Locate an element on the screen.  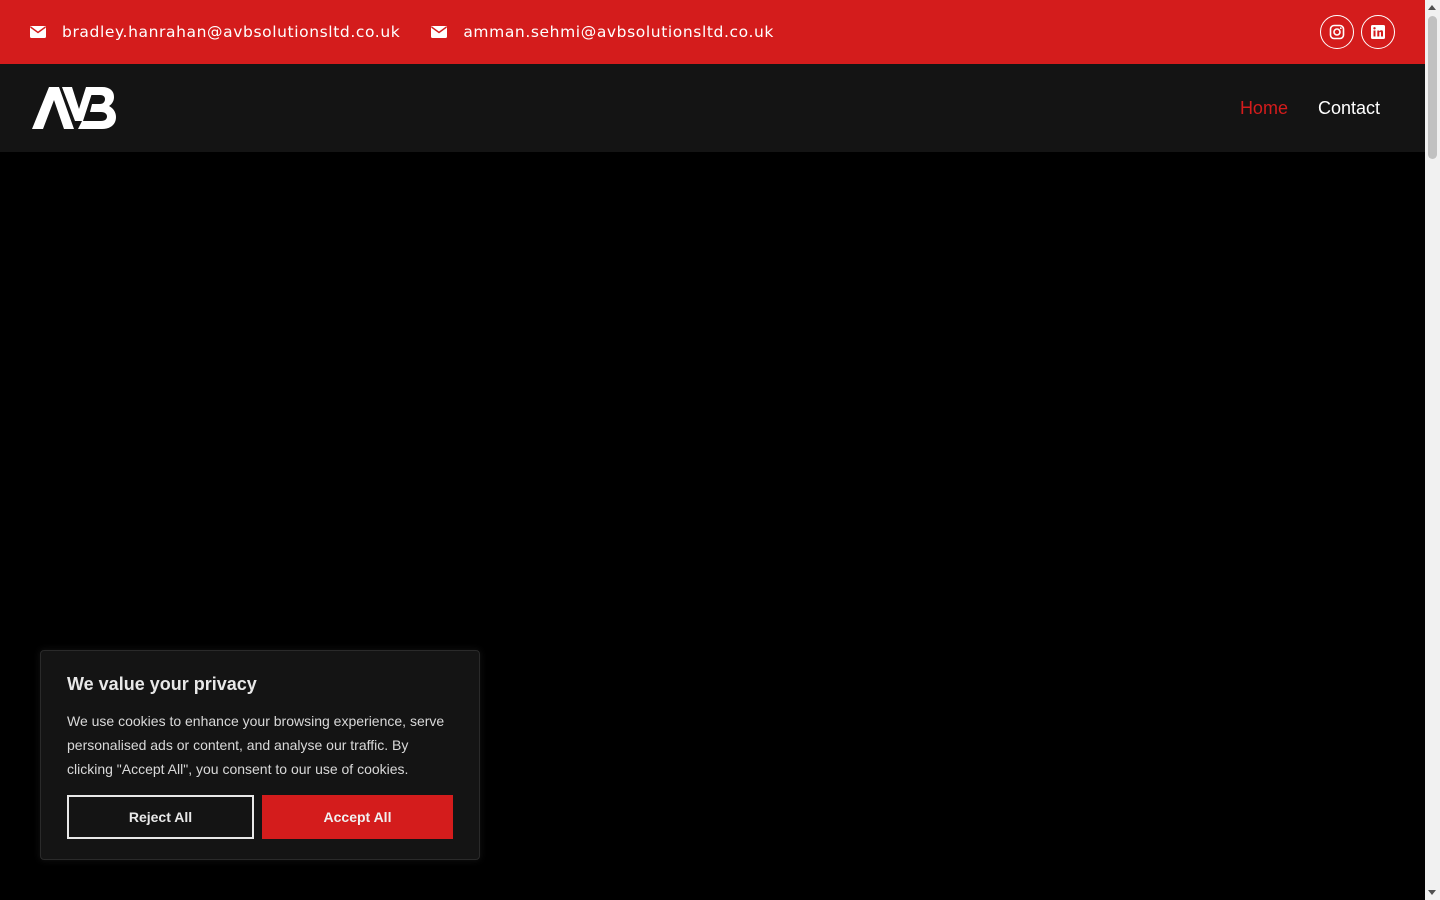
reject-all-button: Reject All is located at coordinates (160, 817).